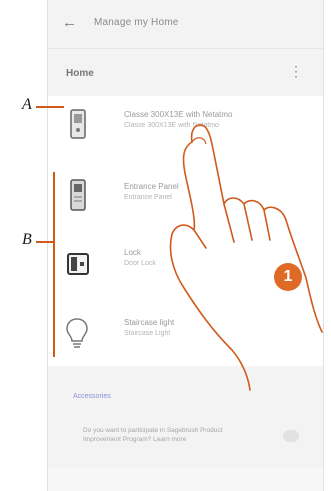  What do you see at coordinates (78, 124) in the screenshot?
I see `door-entry-unit-icon` at bounding box center [78, 124].